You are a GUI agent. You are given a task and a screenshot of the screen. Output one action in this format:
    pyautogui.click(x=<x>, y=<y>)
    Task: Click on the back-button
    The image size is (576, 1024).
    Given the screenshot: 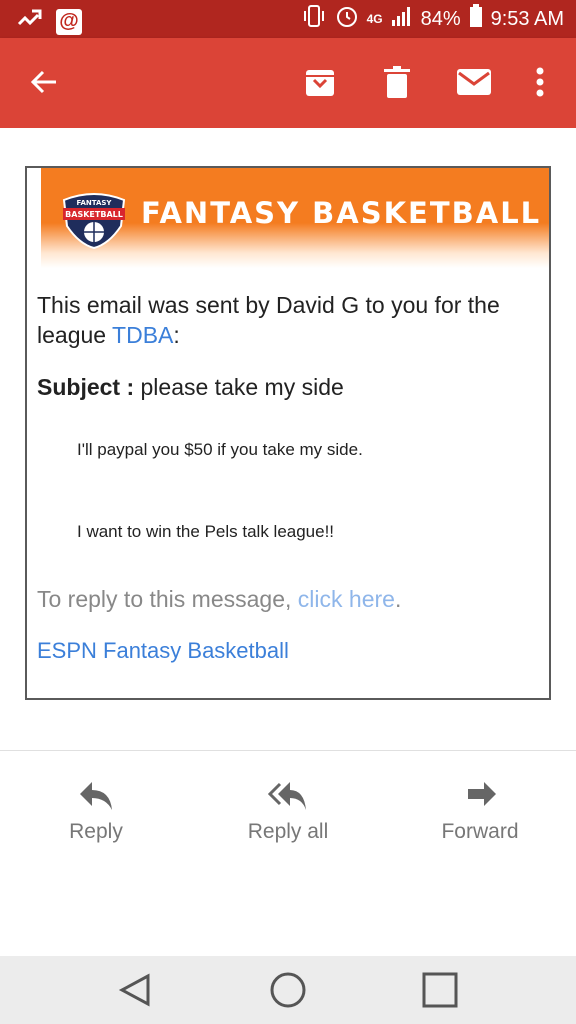 What is the action you would take?
    pyautogui.click(x=44, y=82)
    